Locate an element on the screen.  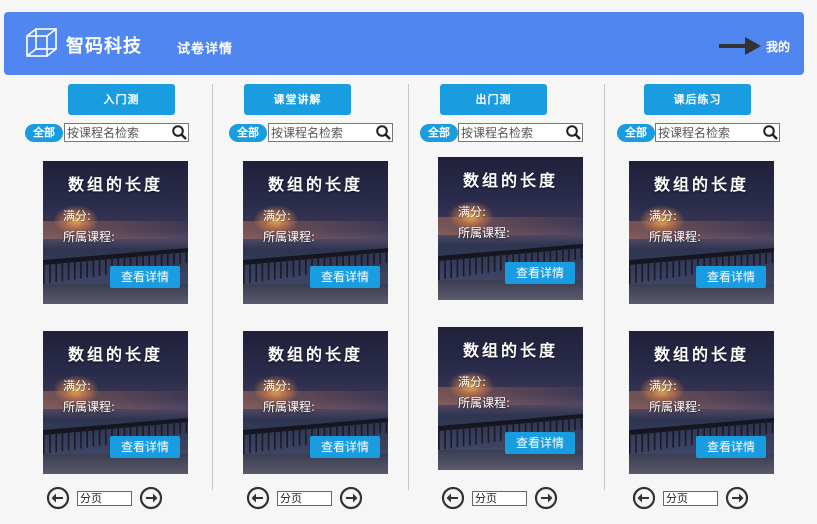
filter-all-button: 全部 is located at coordinates (636, 133).